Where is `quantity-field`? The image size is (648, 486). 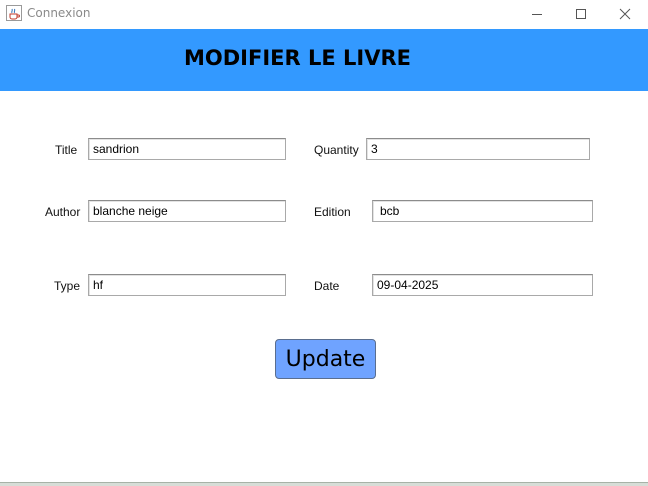 quantity-field is located at coordinates (478, 149).